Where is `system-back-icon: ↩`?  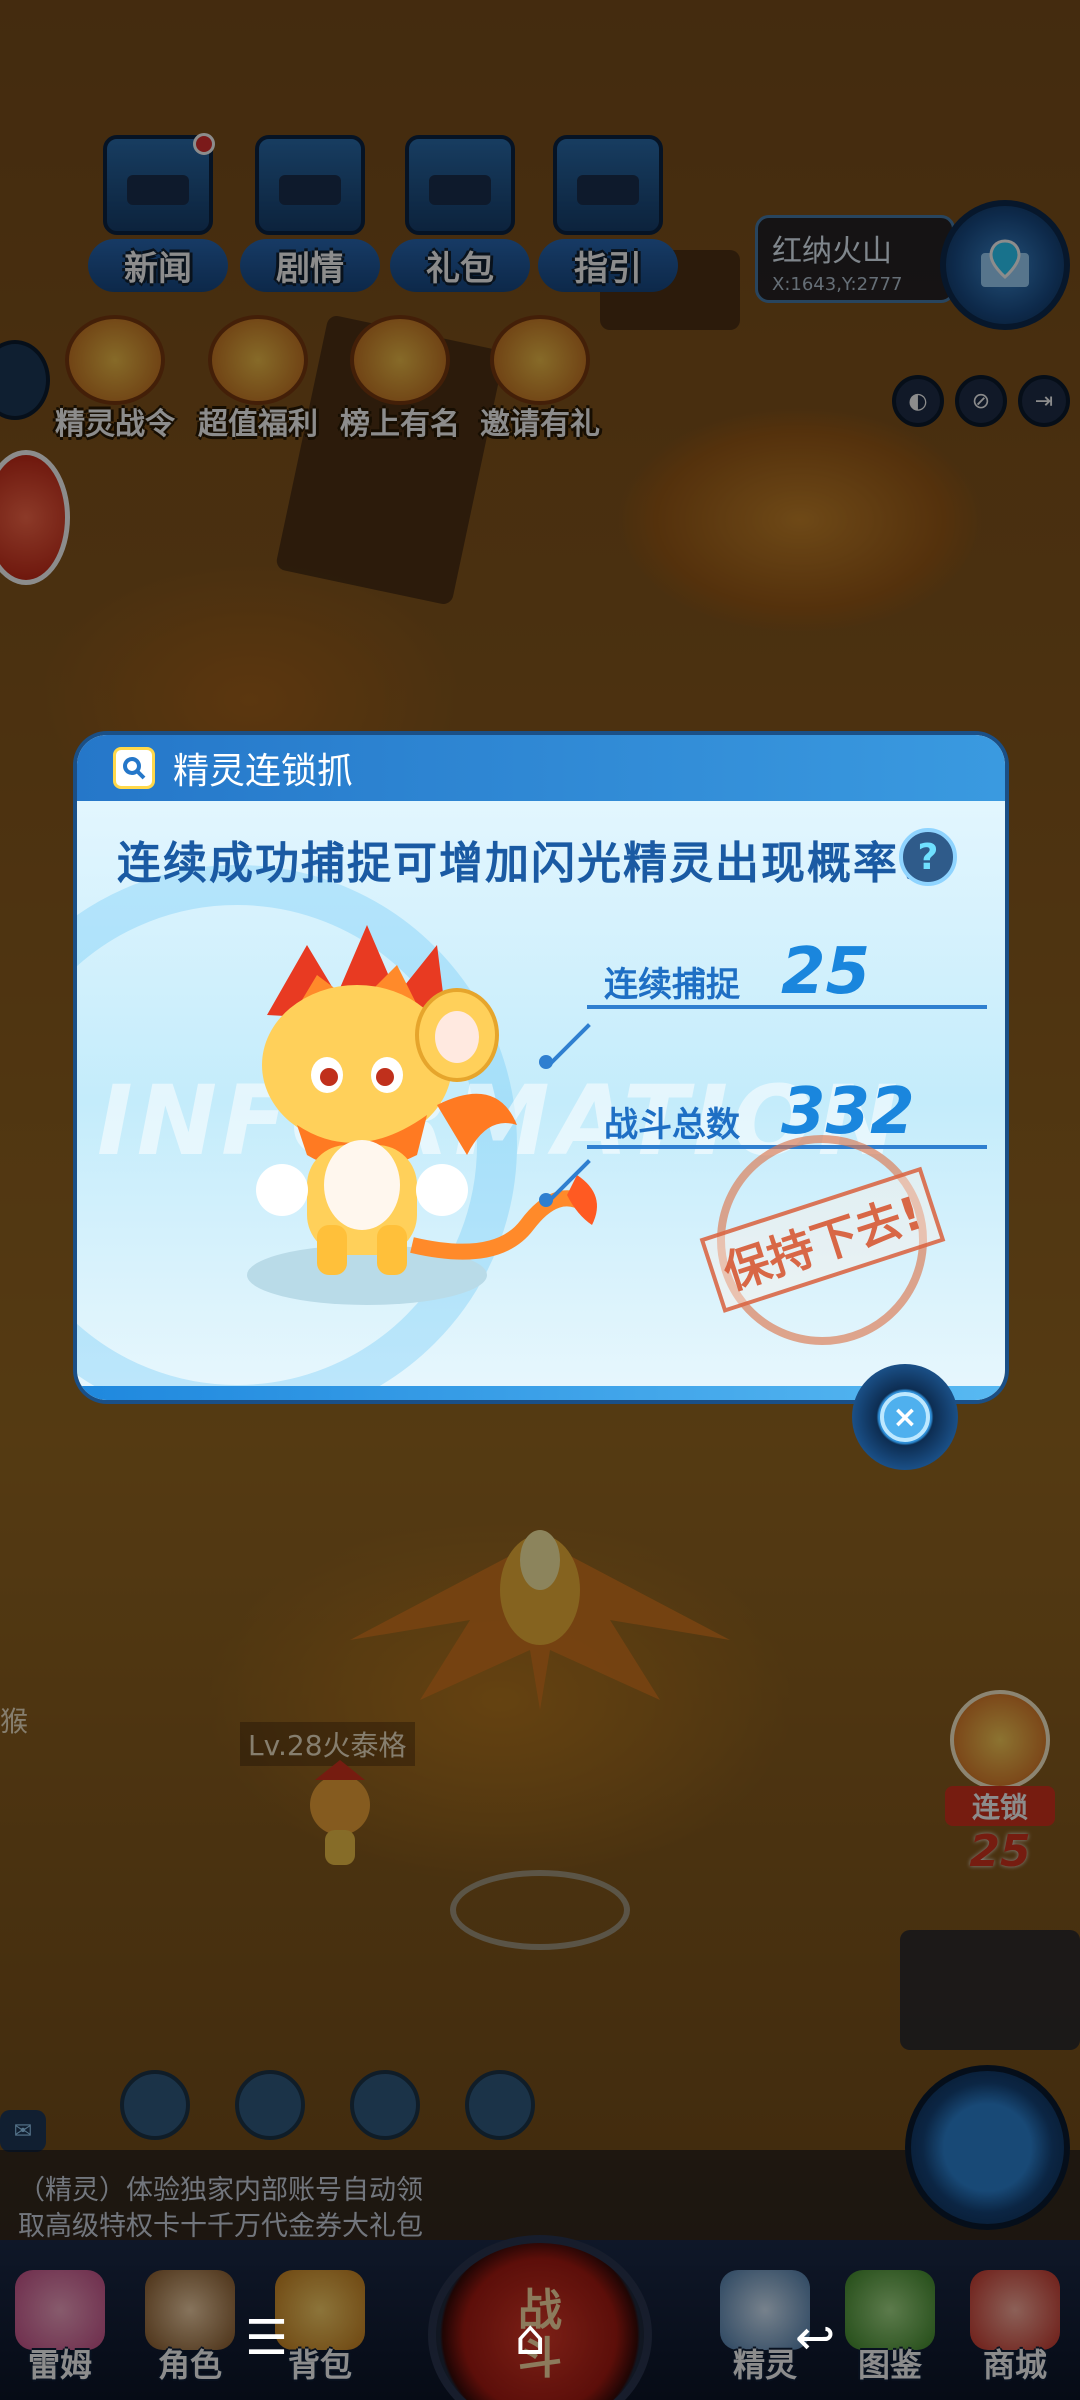 system-back-icon: ↩ is located at coordinates (815, 2338).